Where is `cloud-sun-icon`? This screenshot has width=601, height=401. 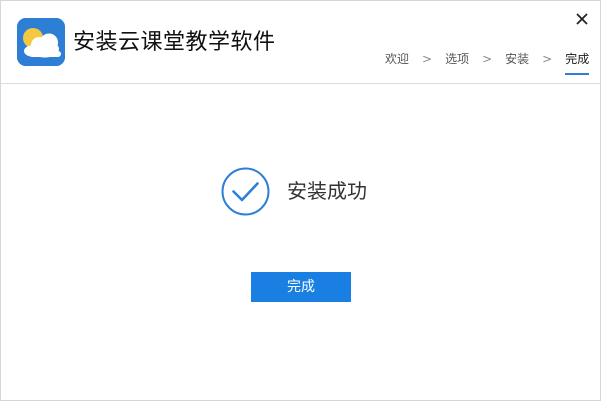
cloud-sun-icon is located at coordinates (41, 42).